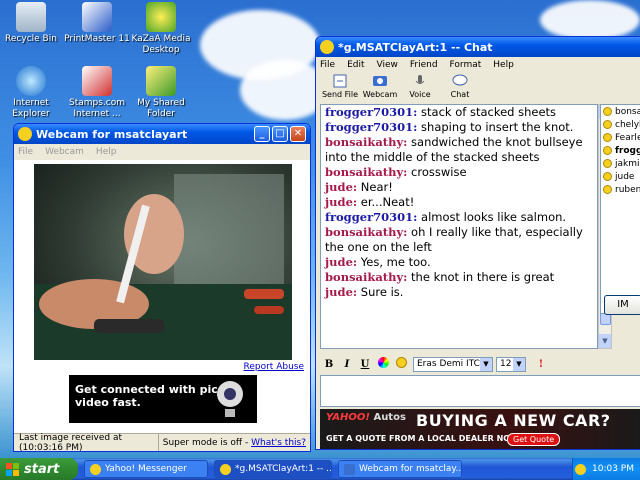  Describe the element at coordinates (34, 93) in the screenshot. I see `desktop-icon-internet-explorer: Internet Explorer` at that location.